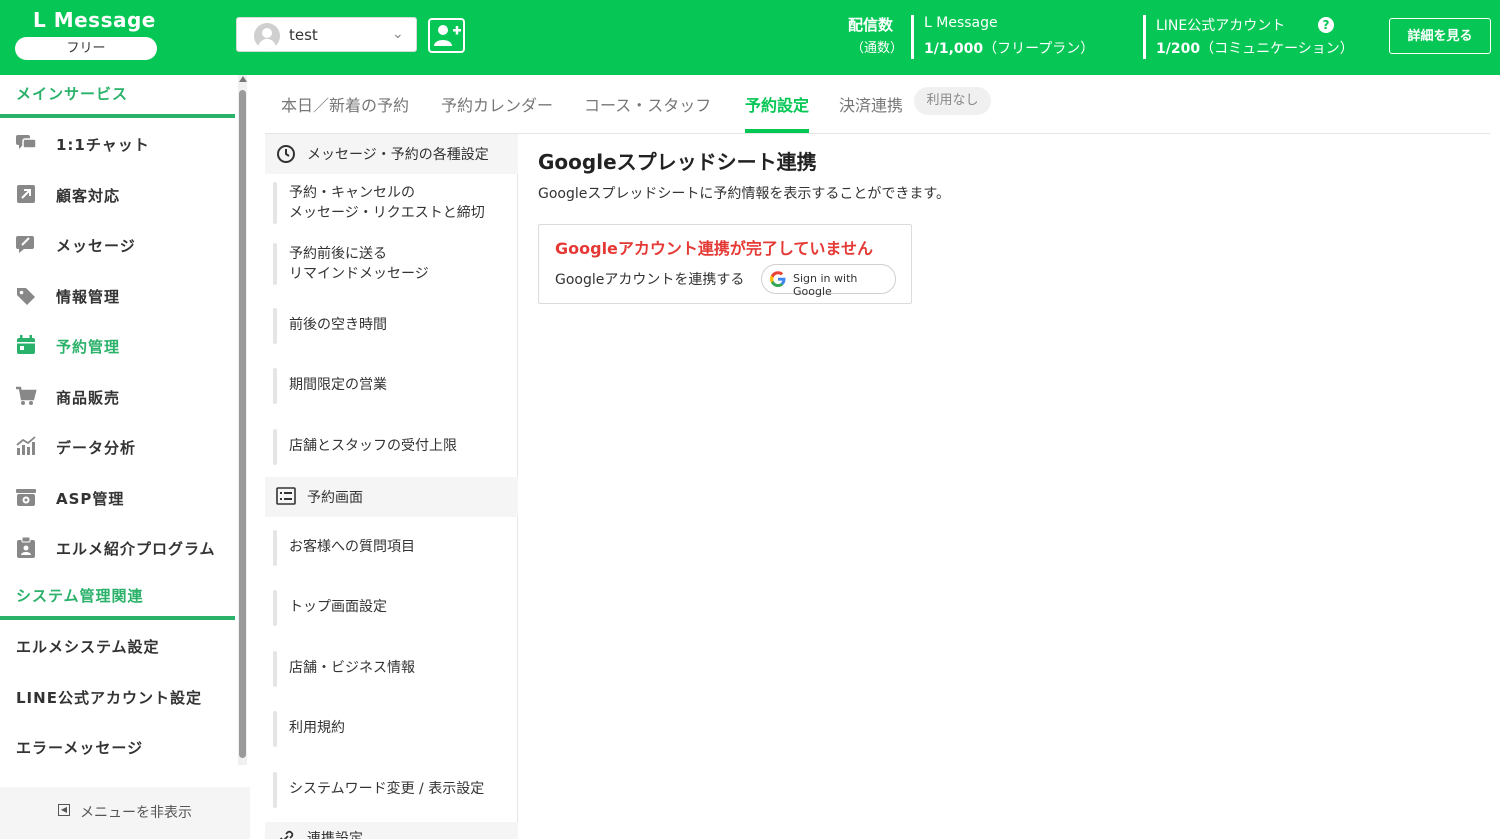 The width and height of the screenshot is (1500, 839). I want to click on sidebar-item-sales: 商品販売, so click(117, 397).